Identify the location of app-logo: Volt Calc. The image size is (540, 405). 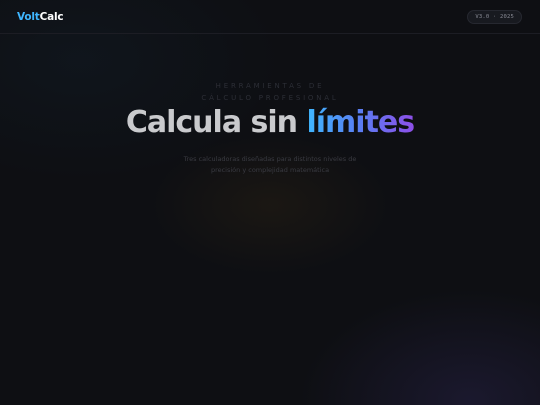
(40, 16).